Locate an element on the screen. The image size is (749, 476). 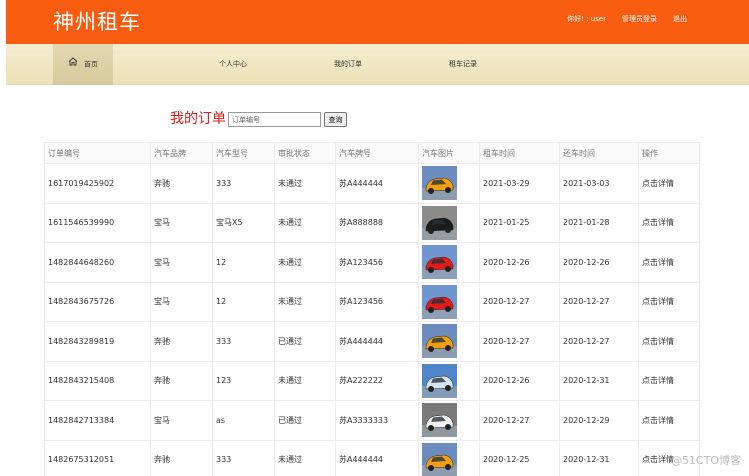
order-number-cell: 1482843289819 is located at coordinates (97, 341).